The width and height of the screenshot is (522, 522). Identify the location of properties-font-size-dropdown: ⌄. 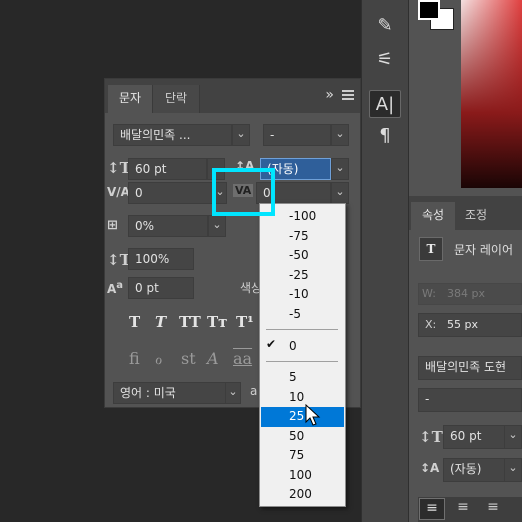
(513, 437).